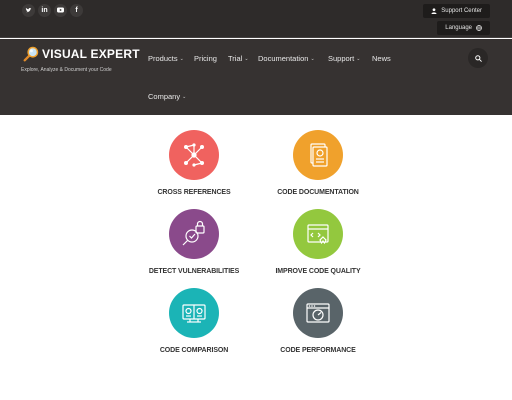 The image size is (512, 400). What do you see at coordinates (479, 28) in the screenshot?
I see `globe-icon` at bounding box center [479, 28].